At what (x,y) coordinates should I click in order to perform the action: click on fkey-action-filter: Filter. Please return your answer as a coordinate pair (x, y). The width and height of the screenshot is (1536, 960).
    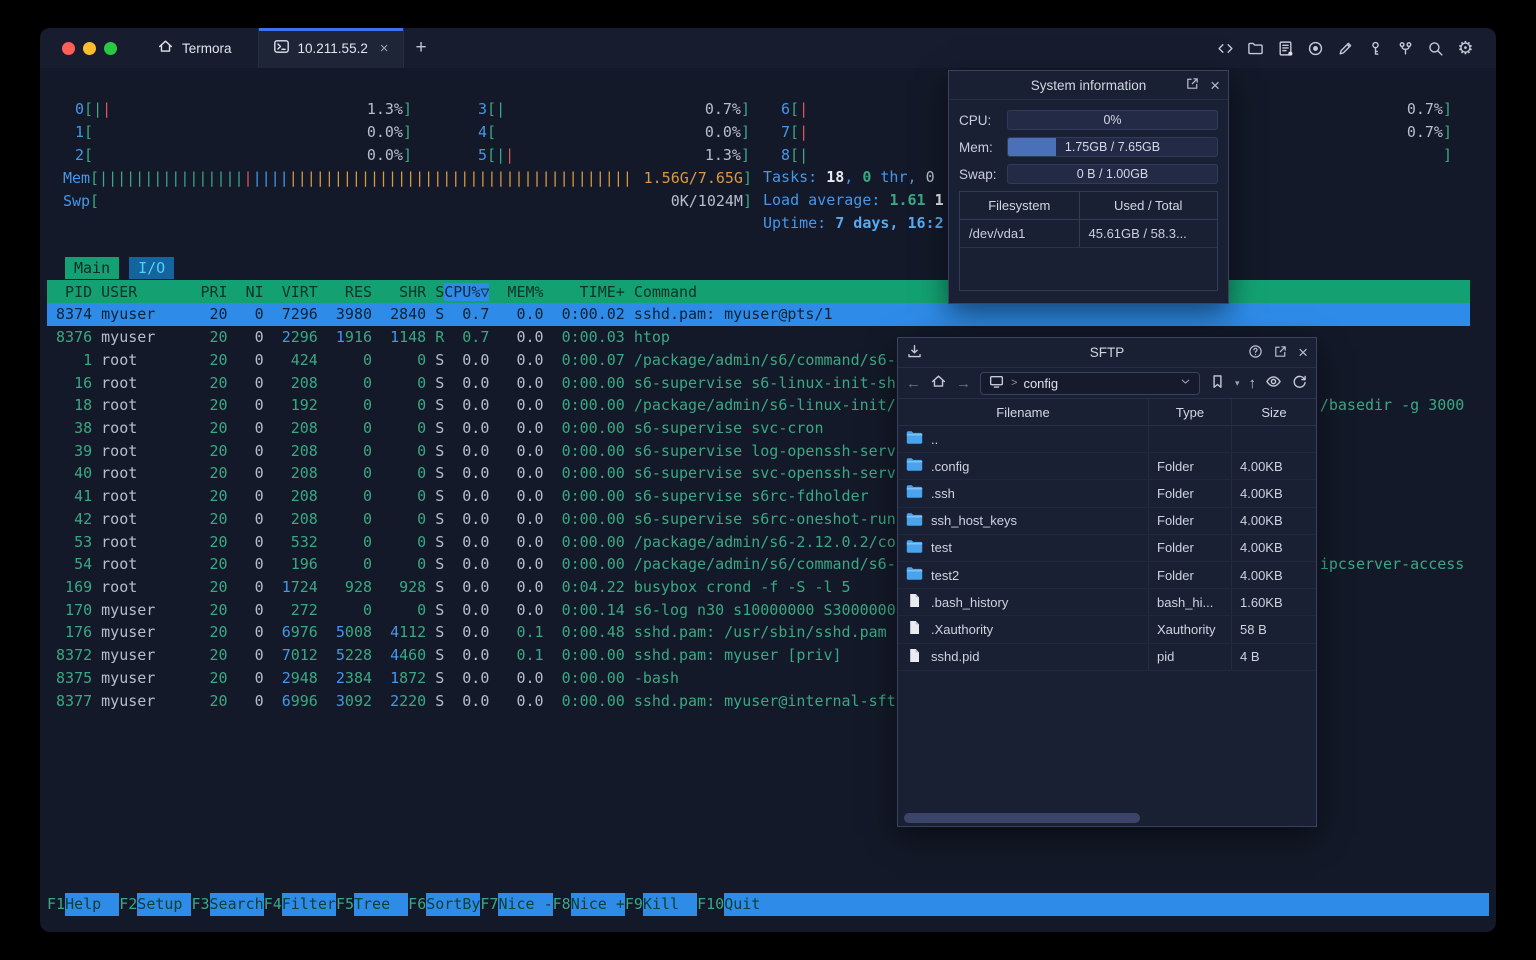
    Looking at the image, I should click on (308, 904).